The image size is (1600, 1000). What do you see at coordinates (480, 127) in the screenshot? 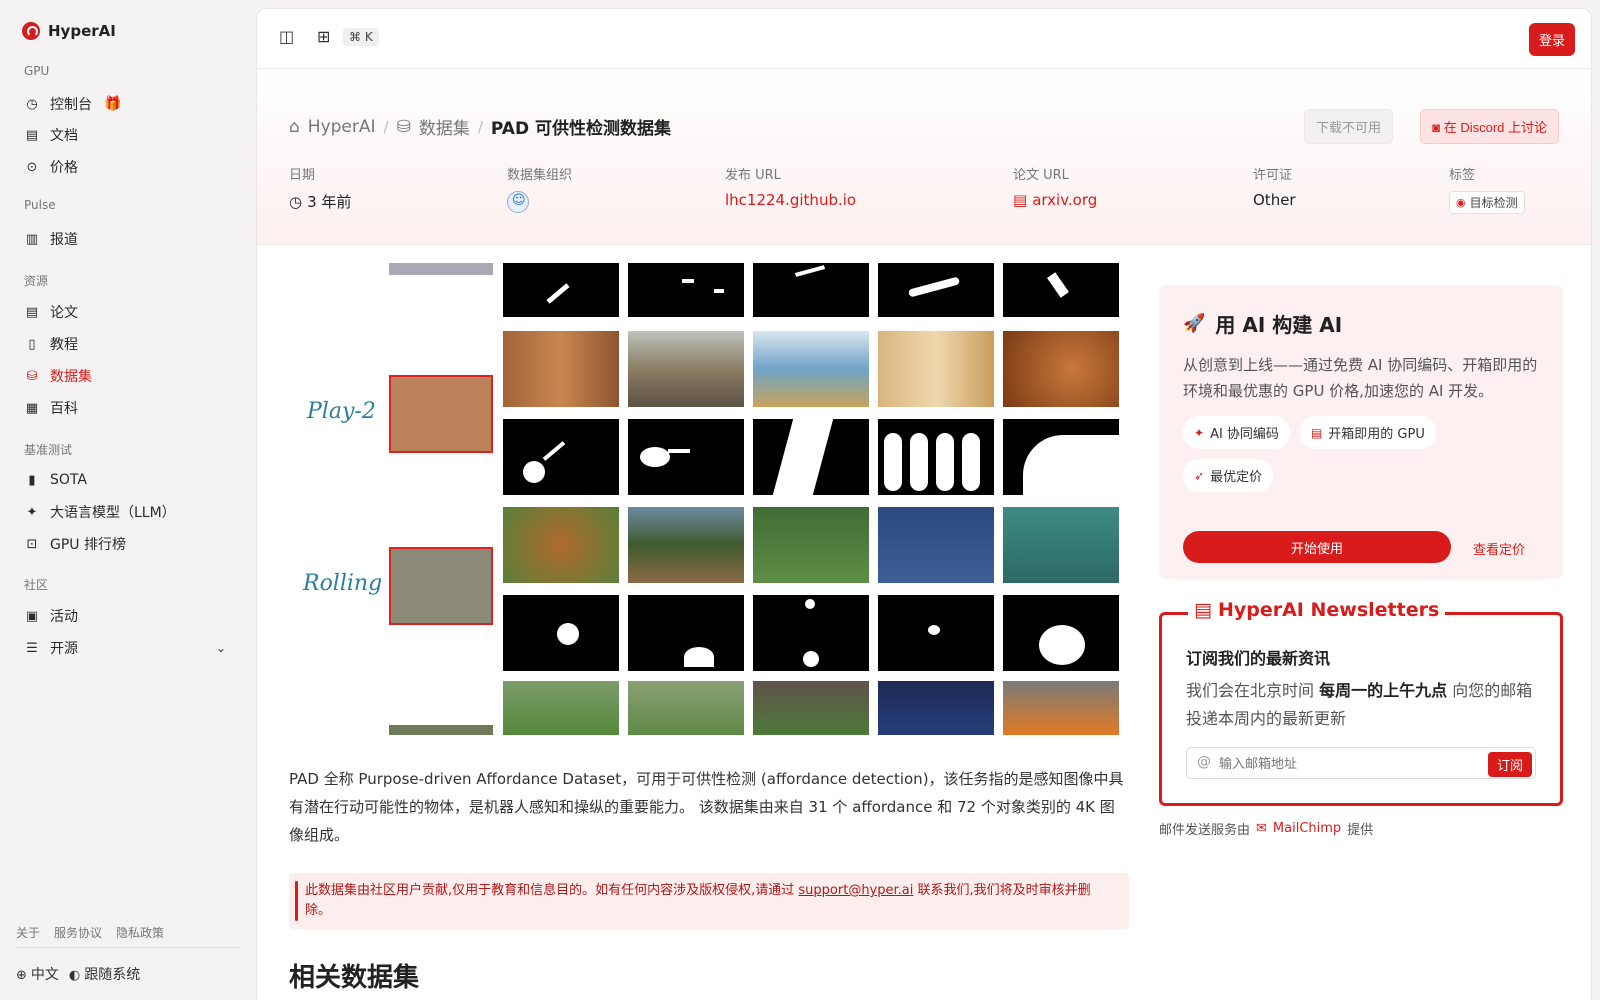
I see `breadcrumb: ⌂ HyperAI / ⛁ 数据集 / PAD 可供性检测数据集` at bounding box center [480, 127].